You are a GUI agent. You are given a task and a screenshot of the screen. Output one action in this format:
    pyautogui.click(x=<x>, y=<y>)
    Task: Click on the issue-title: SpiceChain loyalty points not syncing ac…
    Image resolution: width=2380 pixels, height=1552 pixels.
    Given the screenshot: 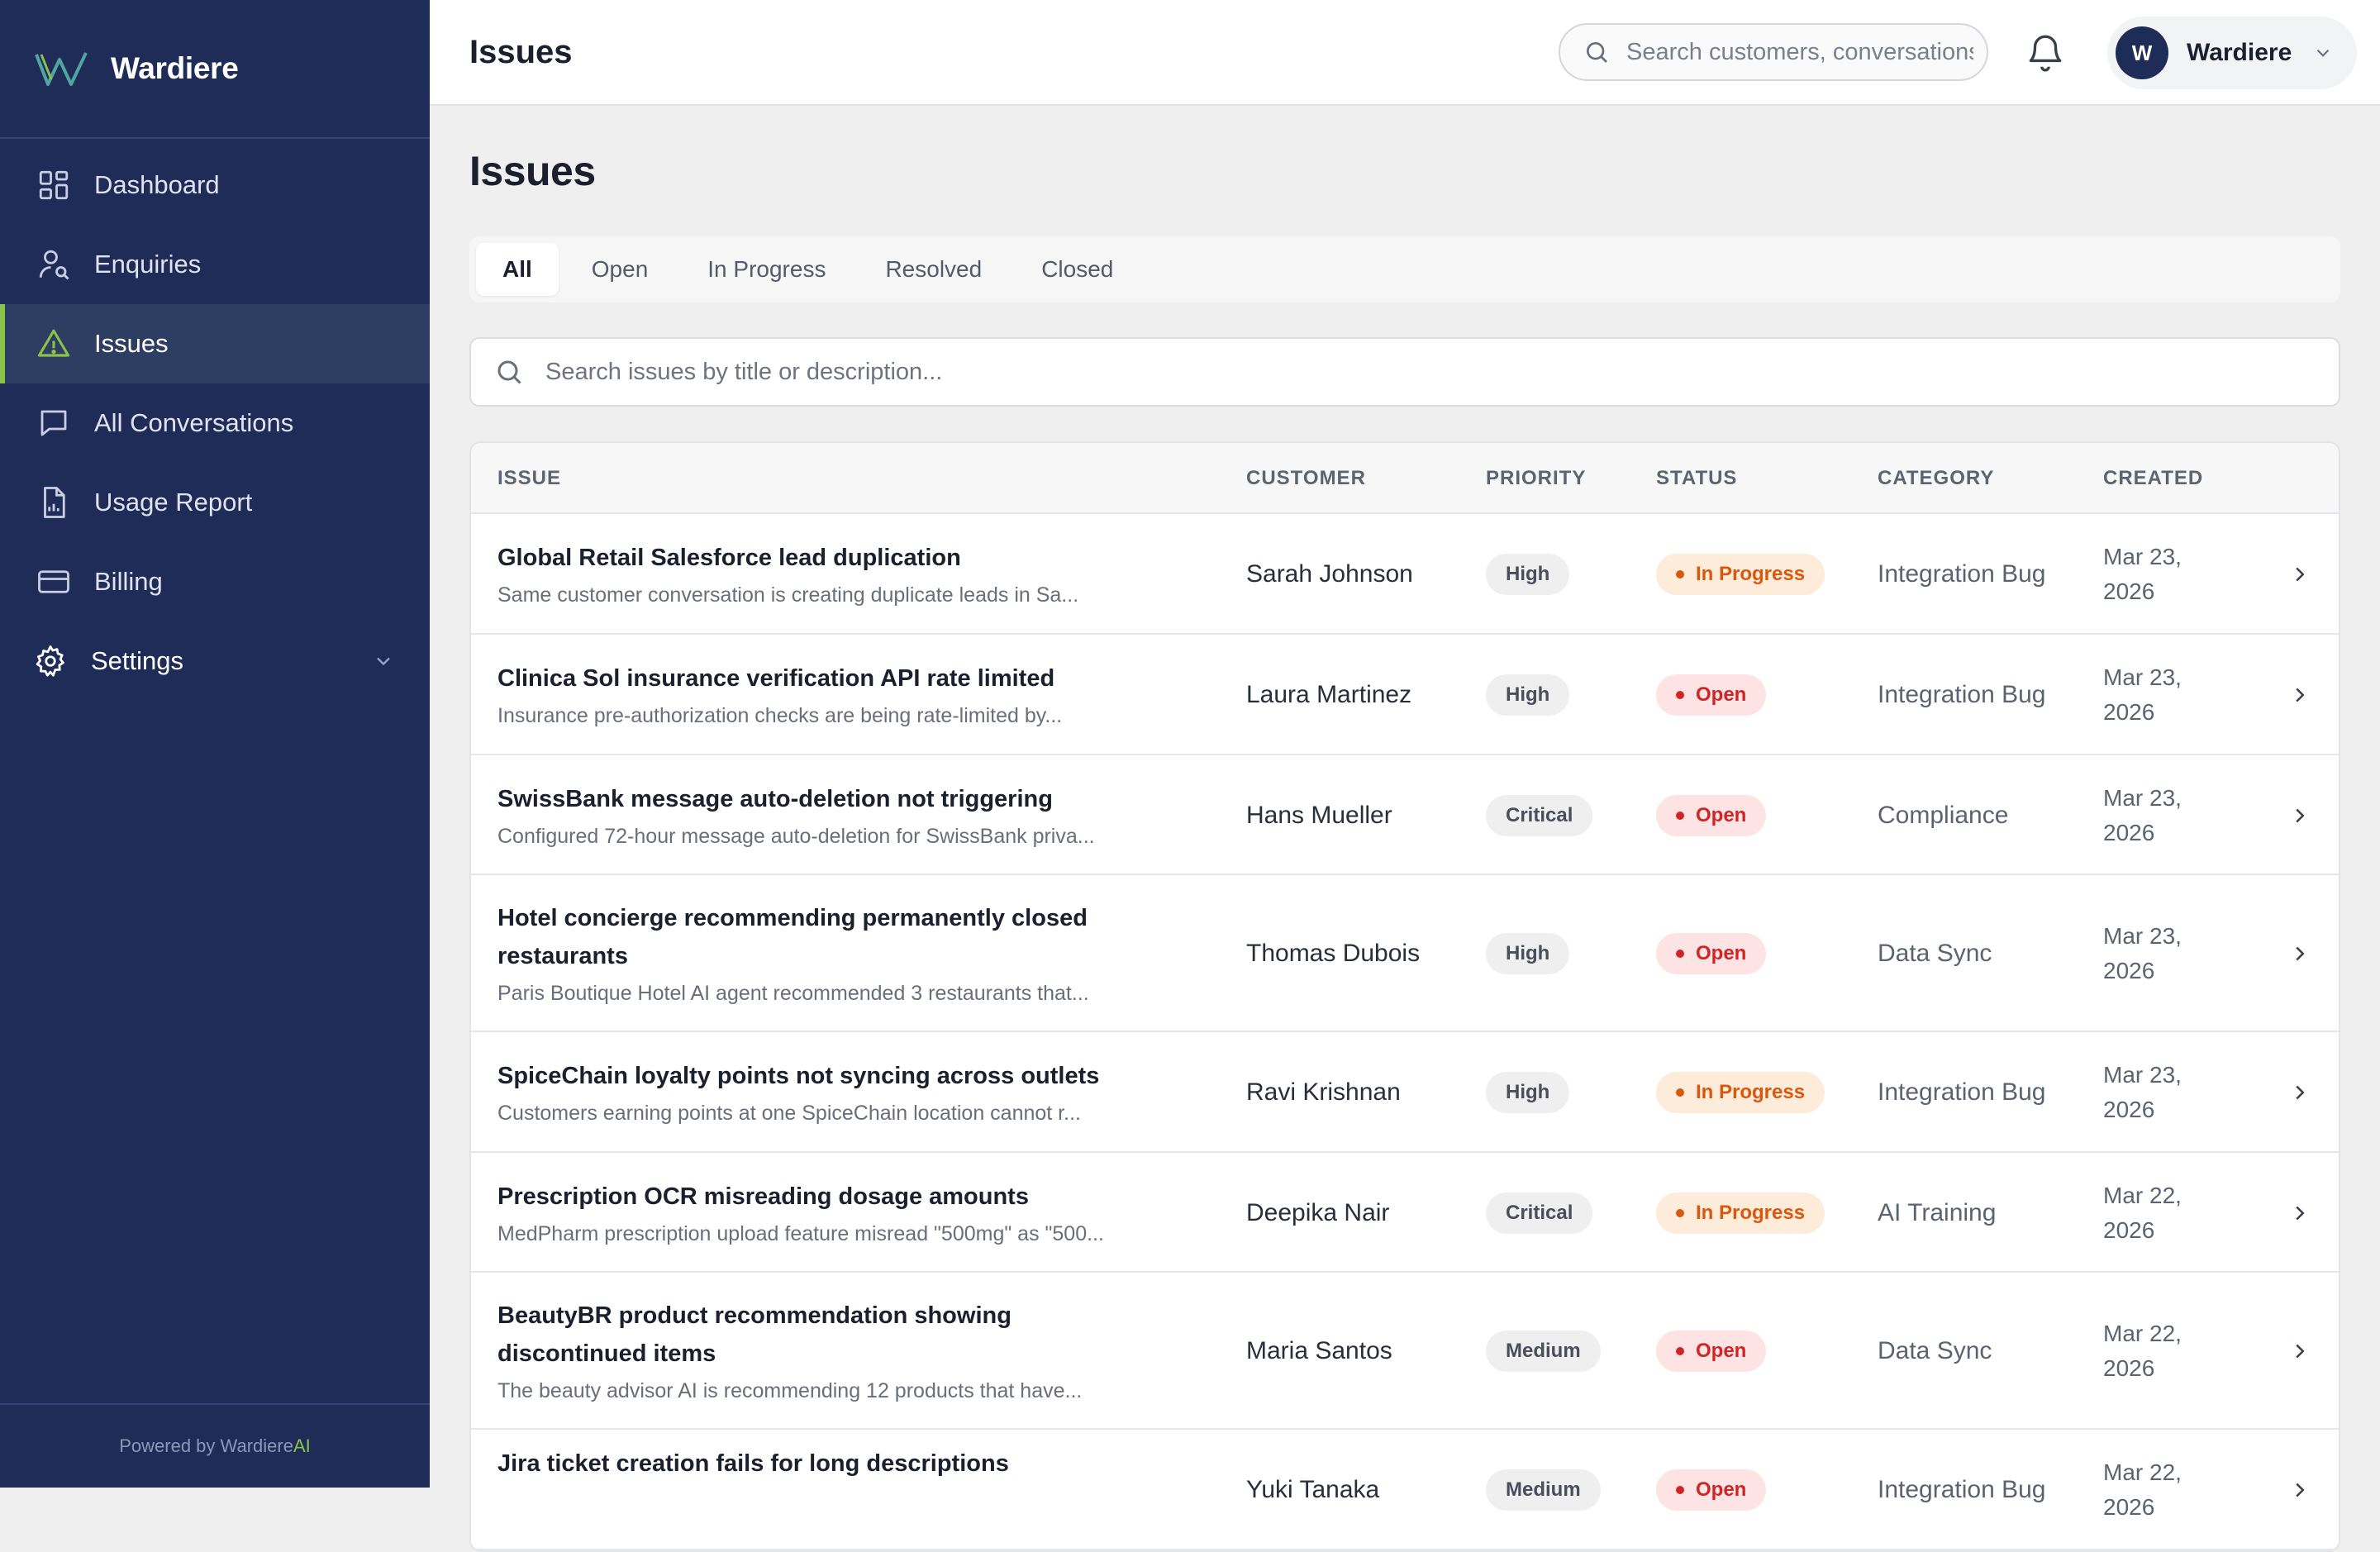 What is the action you would take?
    pyautogui.click(x=798, y=1076)
    